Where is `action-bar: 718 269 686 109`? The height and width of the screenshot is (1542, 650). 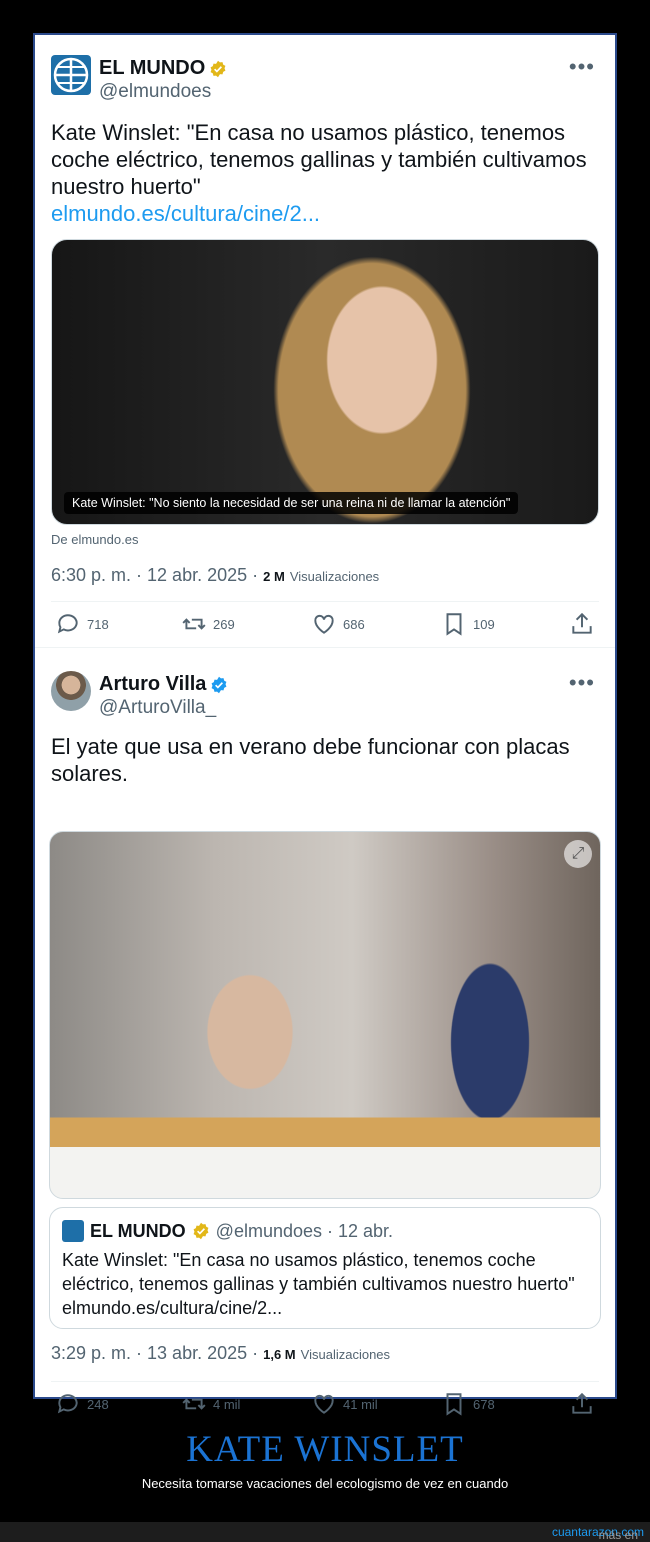
action-bar: 718 269 686 109 is located at coordinates (325, 626).